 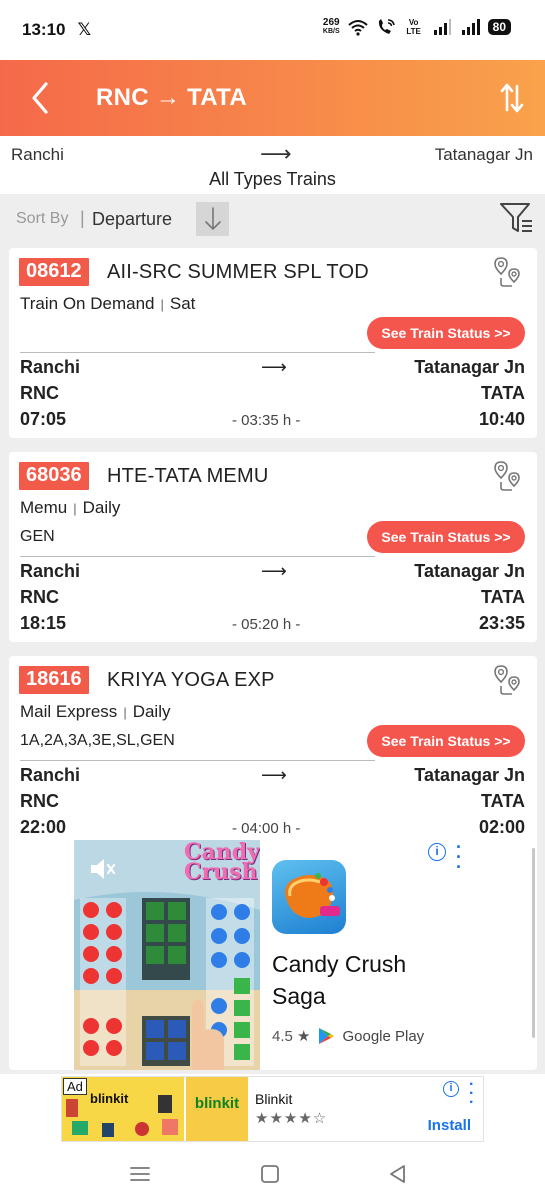 I want to click on status-bar: 13:10 𝕏 269 KB/S Vo LTE 80, so click(x=272, y=30).